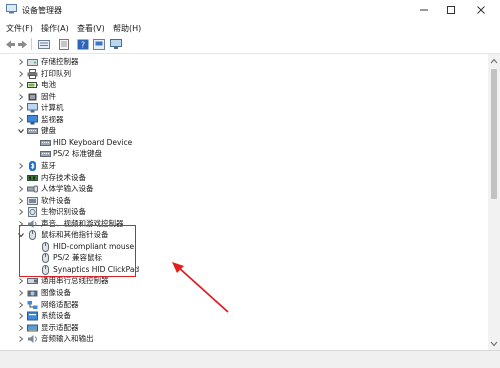 The image size is (500, 368). I want to click on vertical-scrollbar, so click(494, 202).